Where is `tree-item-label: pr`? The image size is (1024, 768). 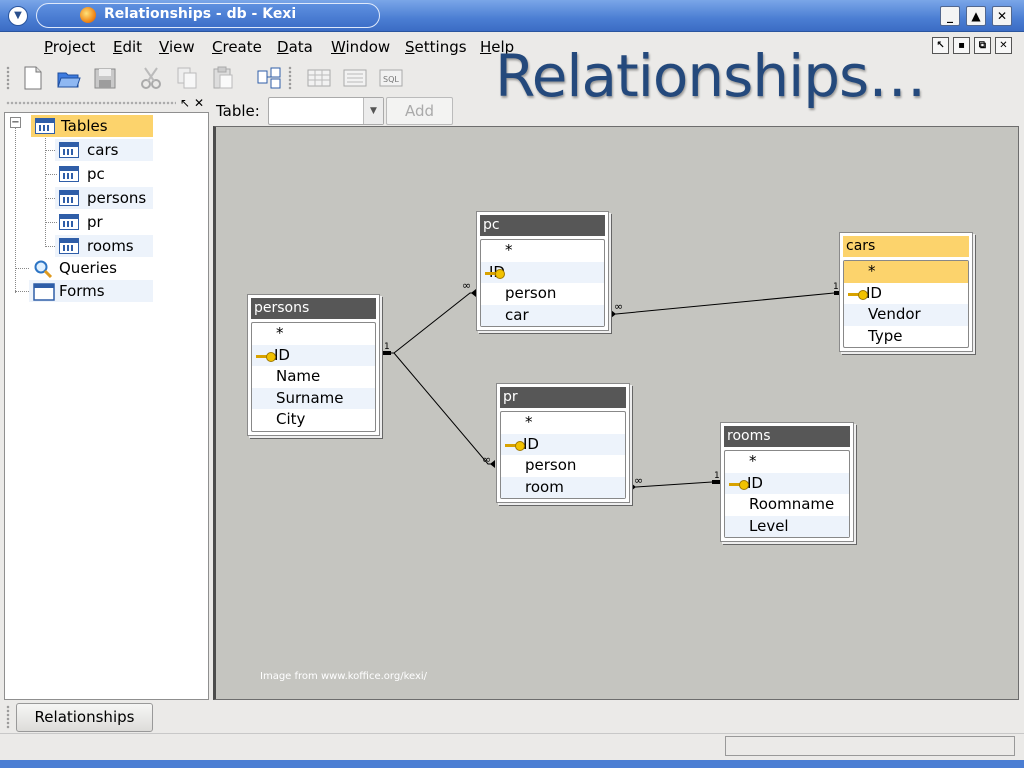
tree-item-label: pr is located at coordinates (95, 222).